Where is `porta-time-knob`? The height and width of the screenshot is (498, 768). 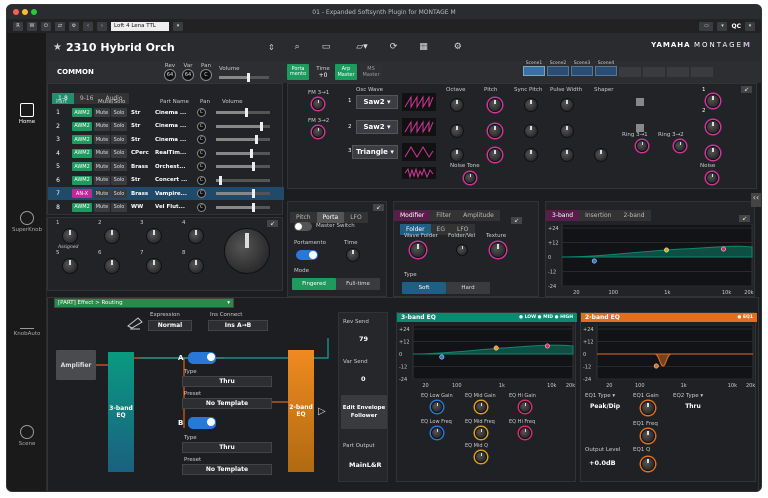 porta-time-knob is located at coordinates (353, 255).